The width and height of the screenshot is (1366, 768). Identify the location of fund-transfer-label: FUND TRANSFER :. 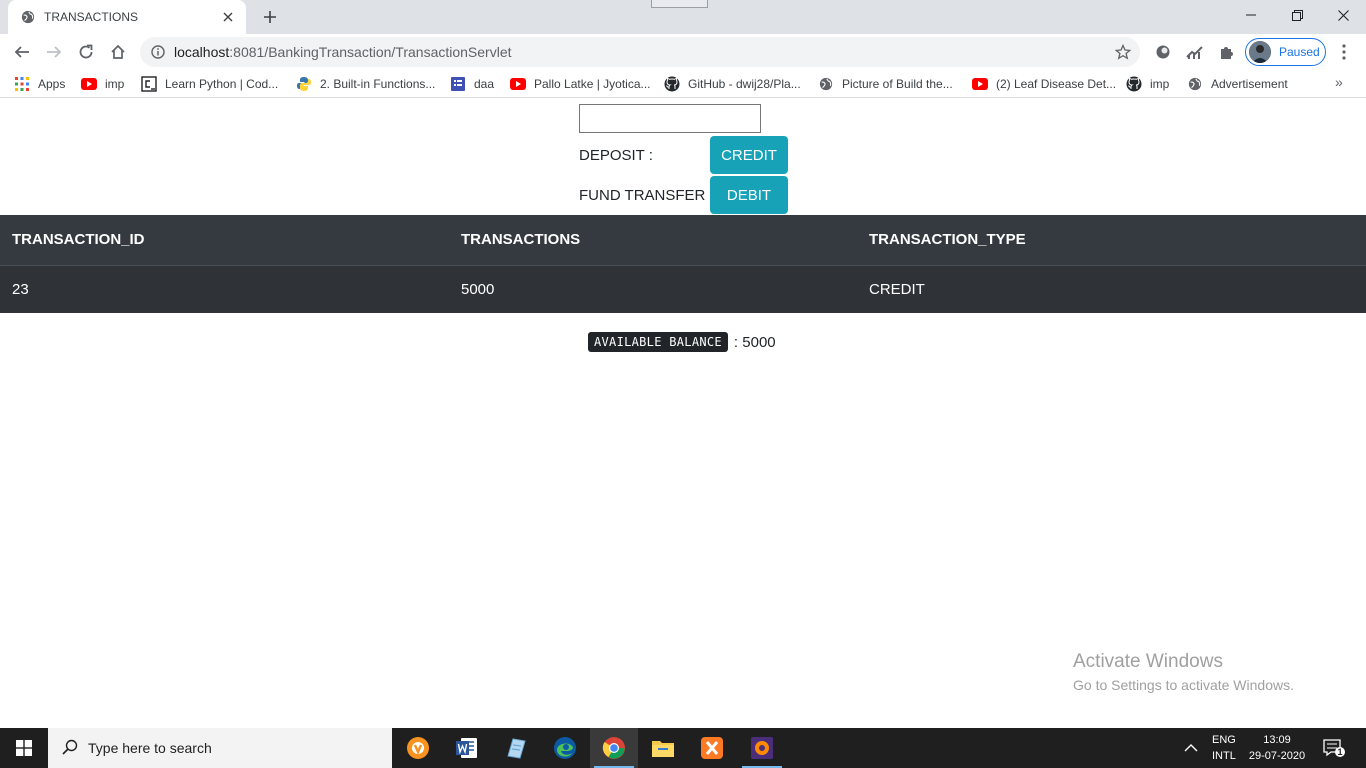
(646, 195).